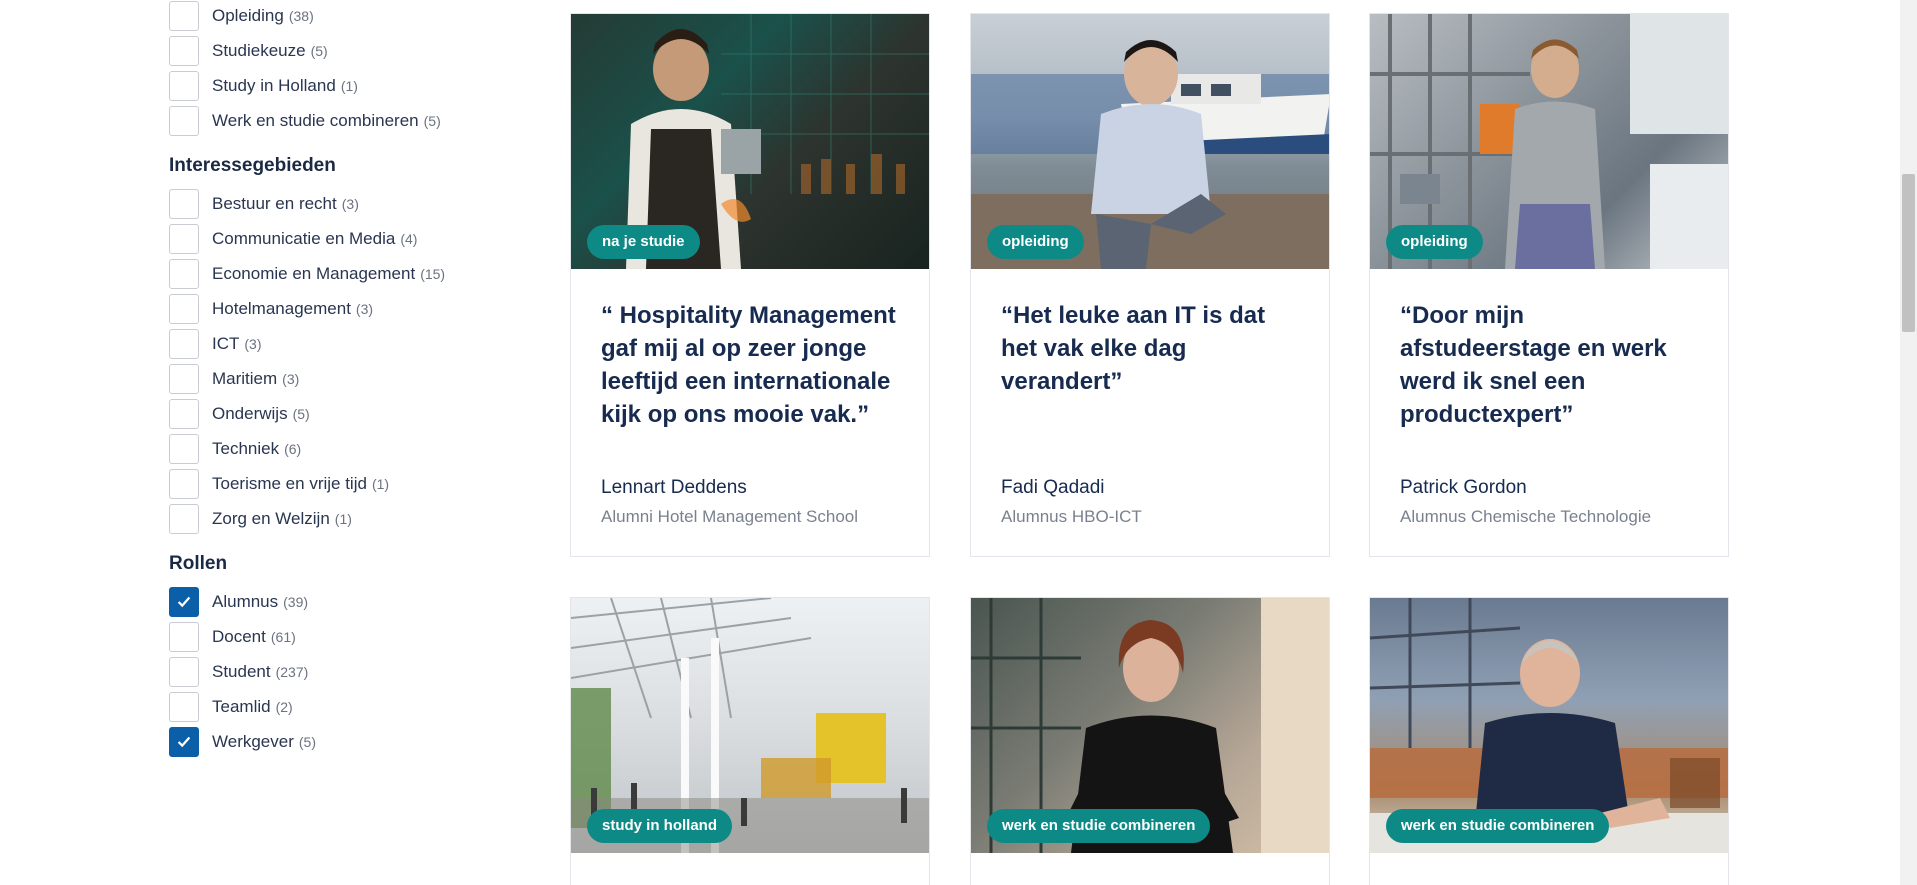 The image size is (1917, 885). Describe the element at coordinates (250, 413) in the screenshot. I see `filter-label: Onderwijs` at that location.